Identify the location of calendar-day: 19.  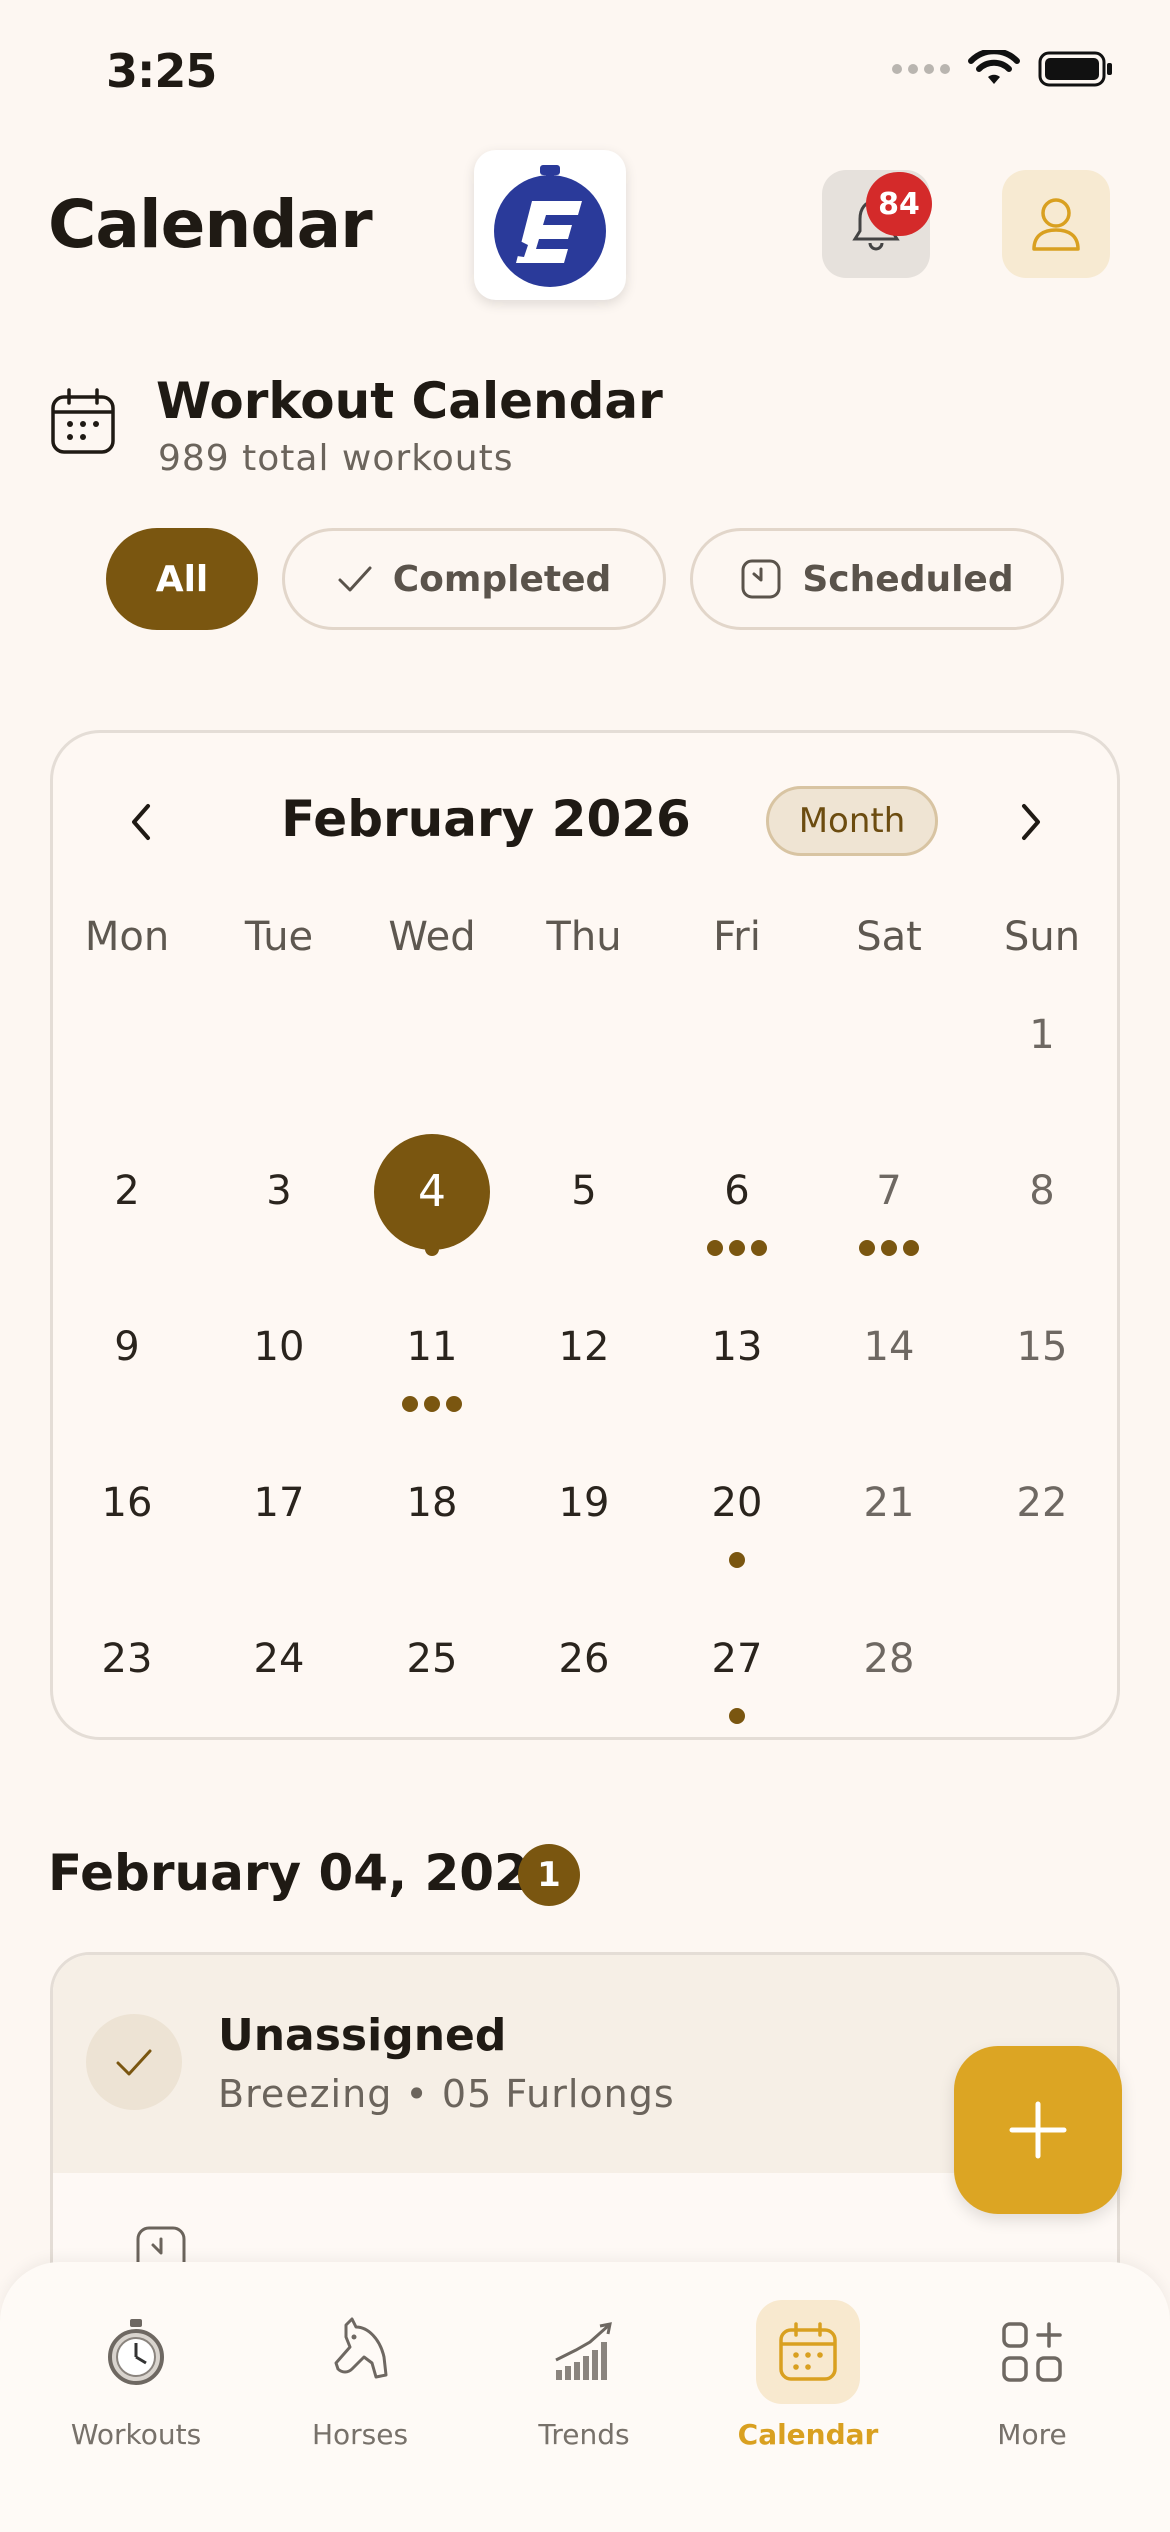
(584, 1503).